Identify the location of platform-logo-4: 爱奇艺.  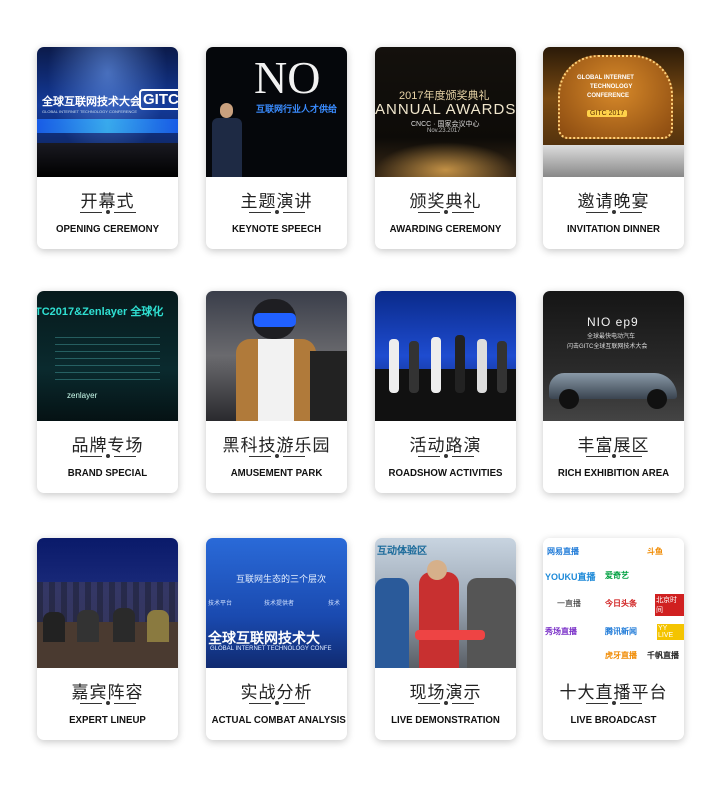
(617, 575).